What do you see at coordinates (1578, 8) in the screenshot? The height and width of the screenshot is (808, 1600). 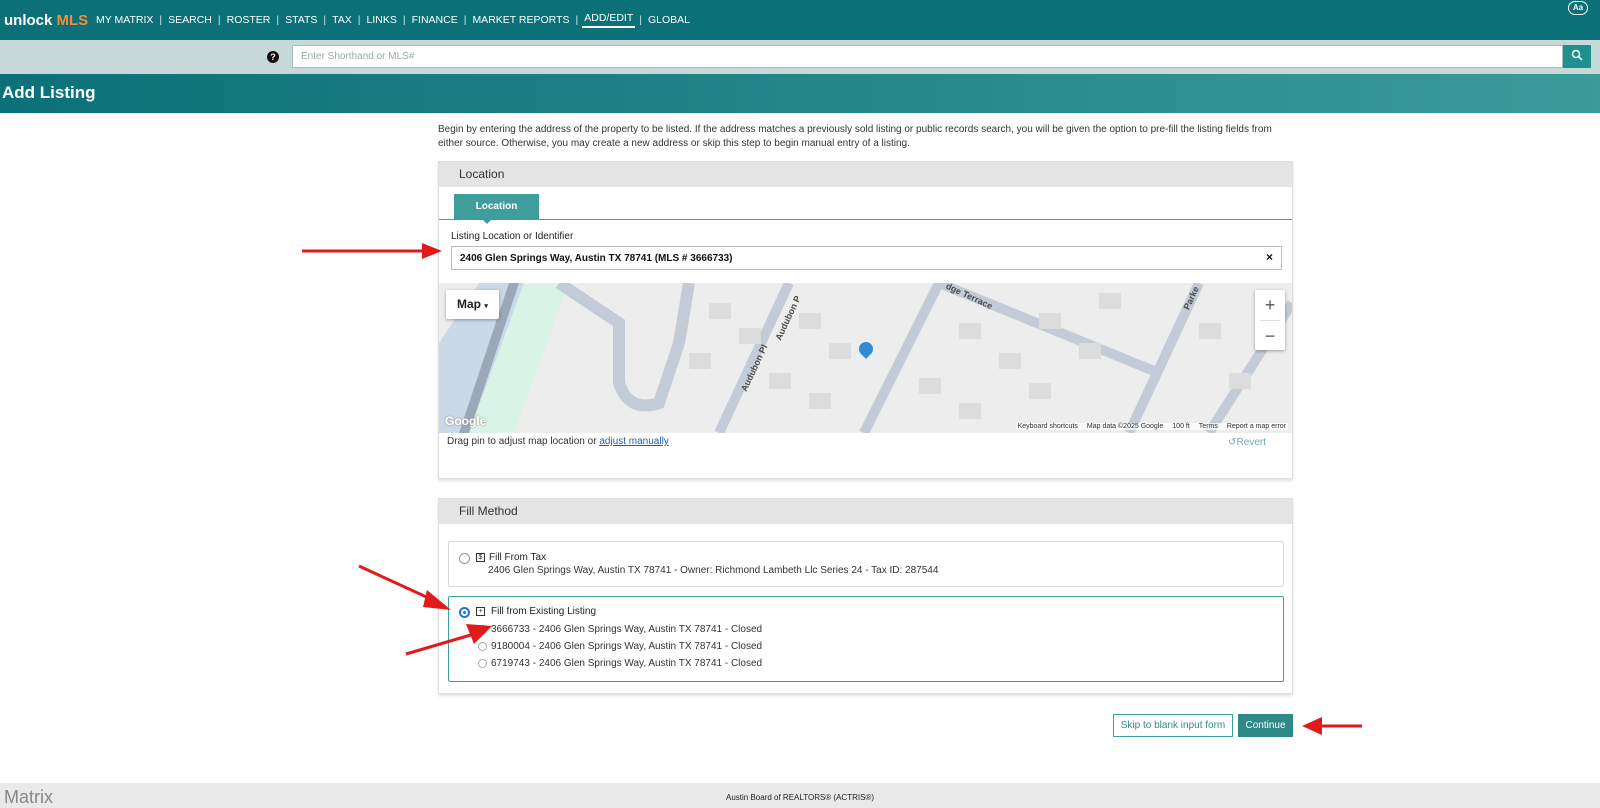 I see `font-size-button: Aa` at bounding box center [1578, 8].